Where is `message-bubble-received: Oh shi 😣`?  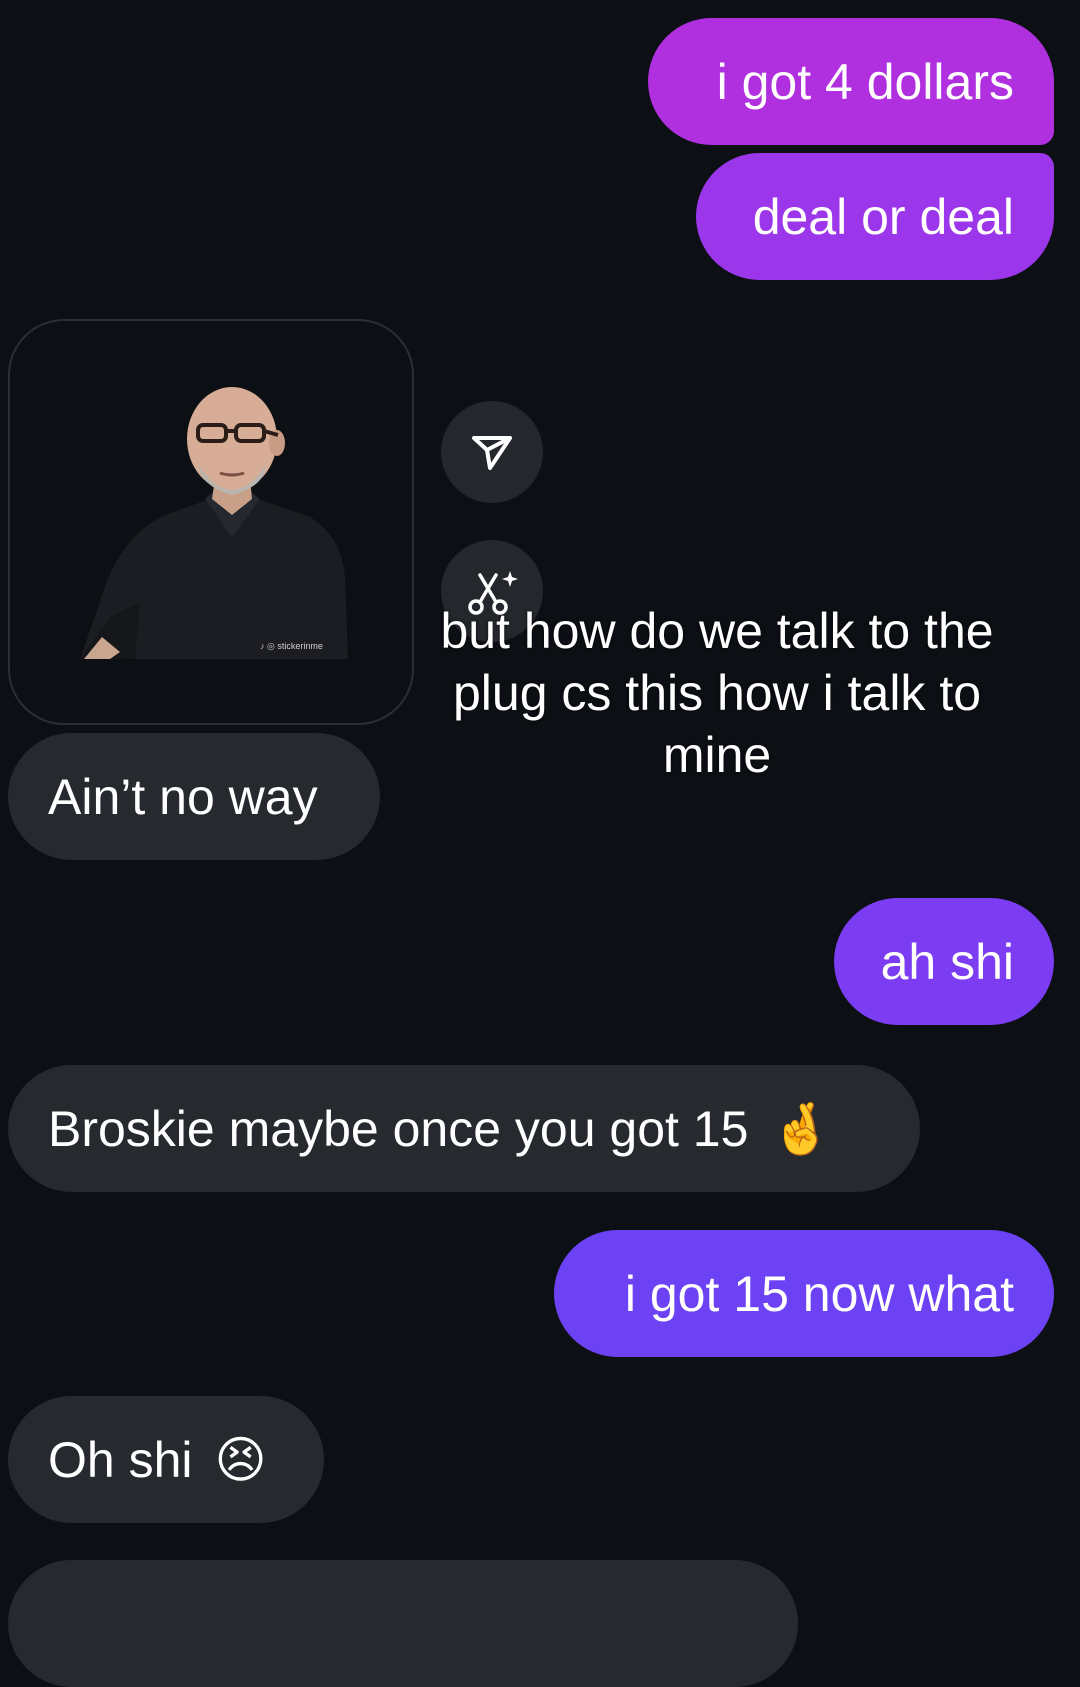
message-bubble-received: Oh shi 😣 is located at coordinates (166, 1459).